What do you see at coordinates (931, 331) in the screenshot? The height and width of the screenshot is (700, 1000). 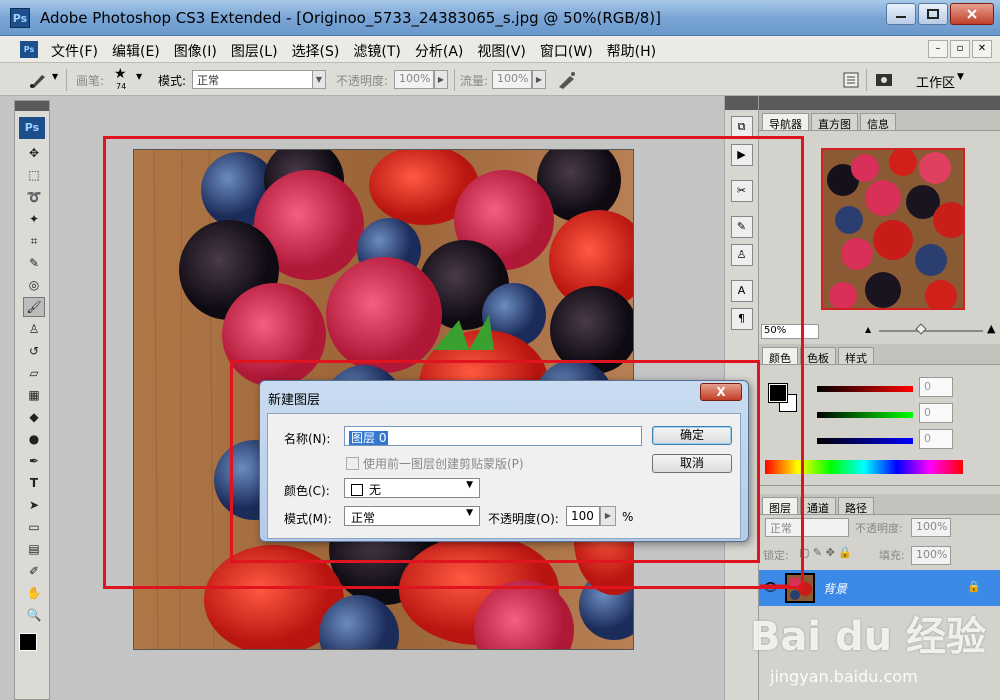 I see `zoom-slider` at bounding box center [931, 331].